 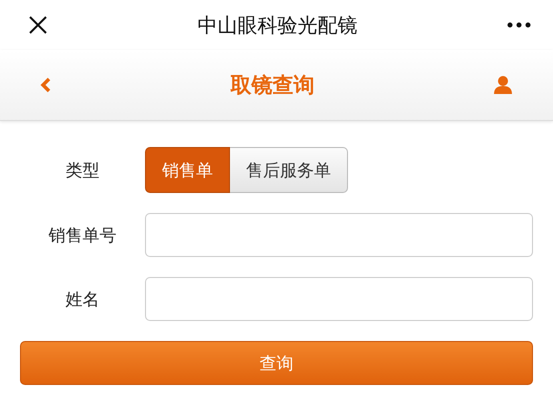 What do you see at coordinates (187, 170) in the screenshot?
I see `type-option: 销售单` at bounding box center [187, 170].